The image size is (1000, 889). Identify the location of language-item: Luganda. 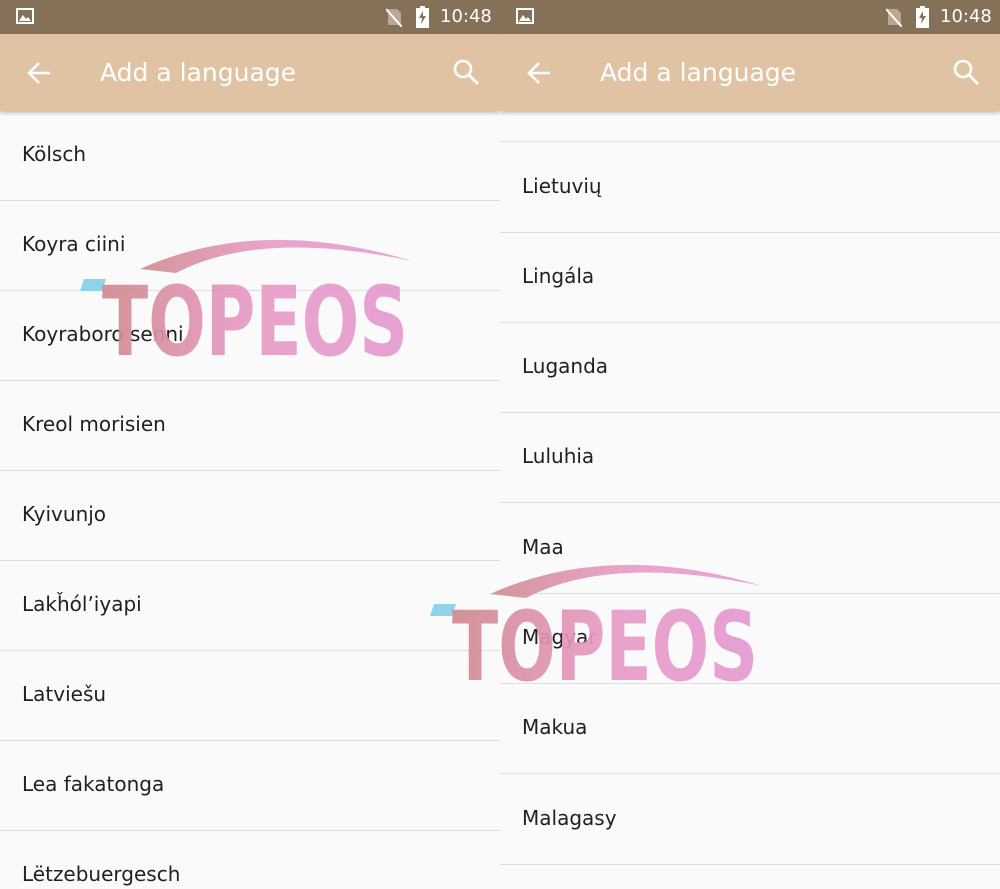
(750, 368).